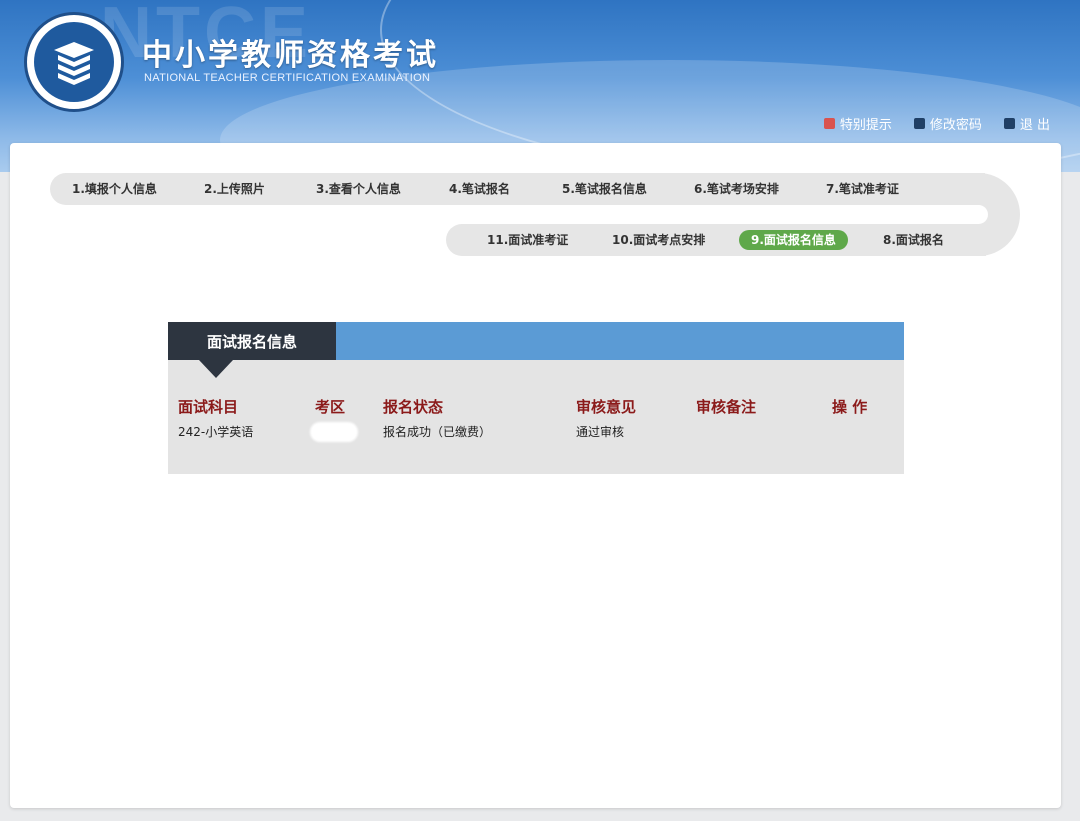 The height and width of the screenshot is (821, 1080). I want to click on step-written-admission-ticket: 7.笔试准考证, so click(862, 189).